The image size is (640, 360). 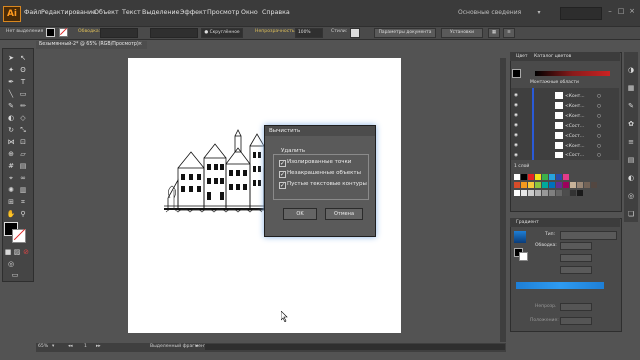 What do you see at coordinates (23, 166) in the screenshot?
I see `gradient-tool-icon: ▤` at bounding box center [23, 166].